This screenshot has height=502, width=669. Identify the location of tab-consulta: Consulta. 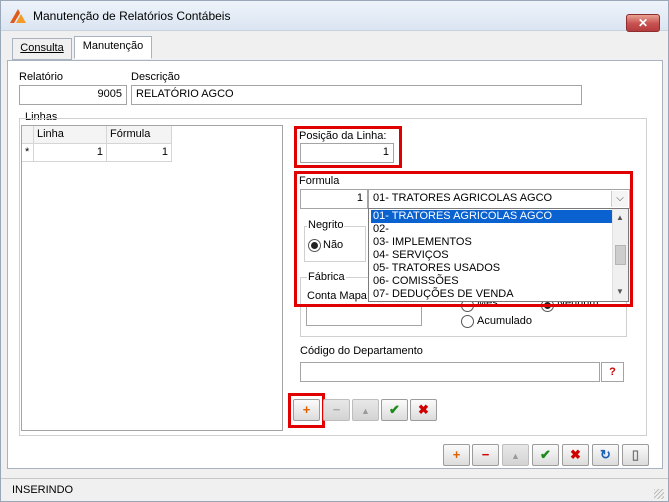
(42, 49).